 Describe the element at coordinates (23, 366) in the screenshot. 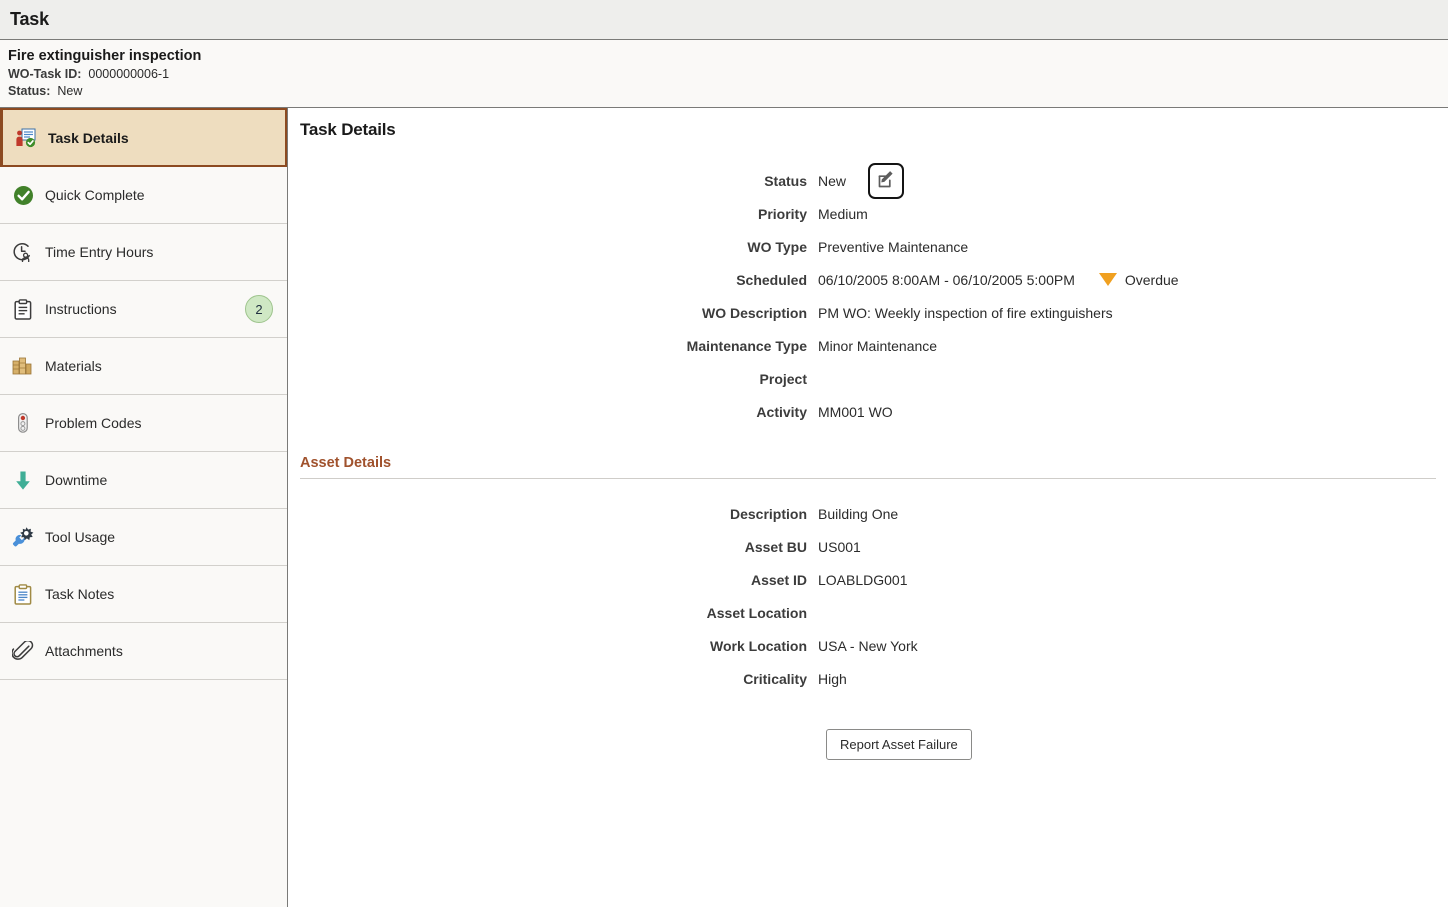

I see `materials-icon` at that location.